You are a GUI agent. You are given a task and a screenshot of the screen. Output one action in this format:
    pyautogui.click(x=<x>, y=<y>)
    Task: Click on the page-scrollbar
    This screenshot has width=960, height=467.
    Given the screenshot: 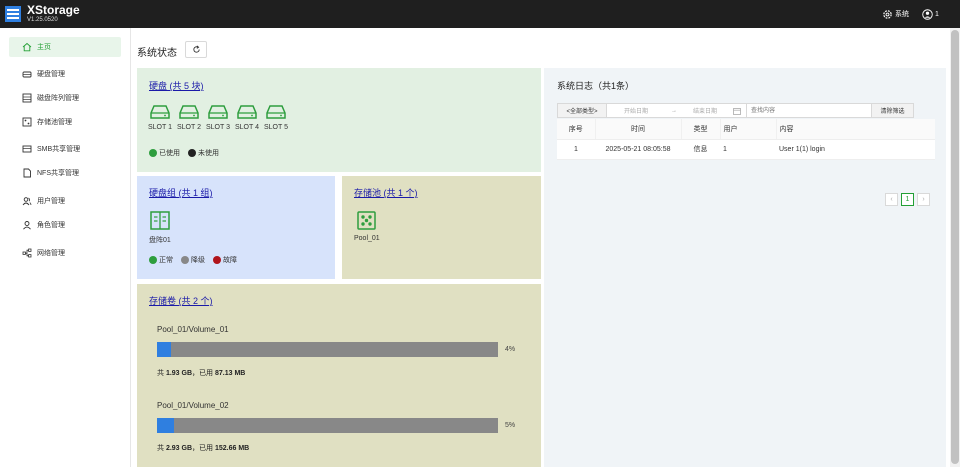 What is the action you would take?
    pyautogui.click(x=955, y=247)
    